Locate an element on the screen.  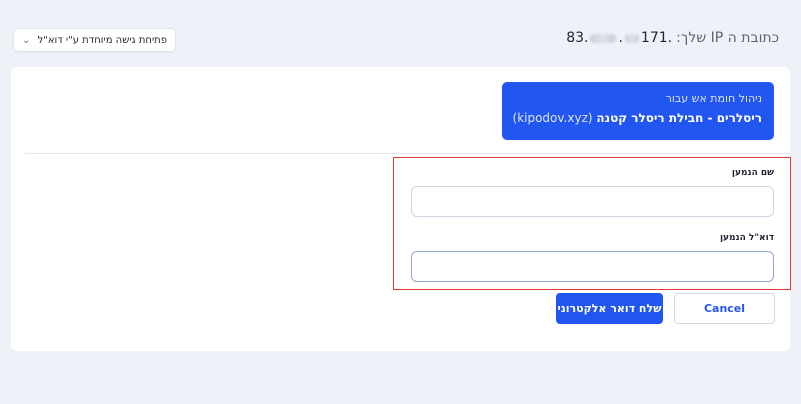
cancel-button: Cancel is located at coordinates (724, 308).